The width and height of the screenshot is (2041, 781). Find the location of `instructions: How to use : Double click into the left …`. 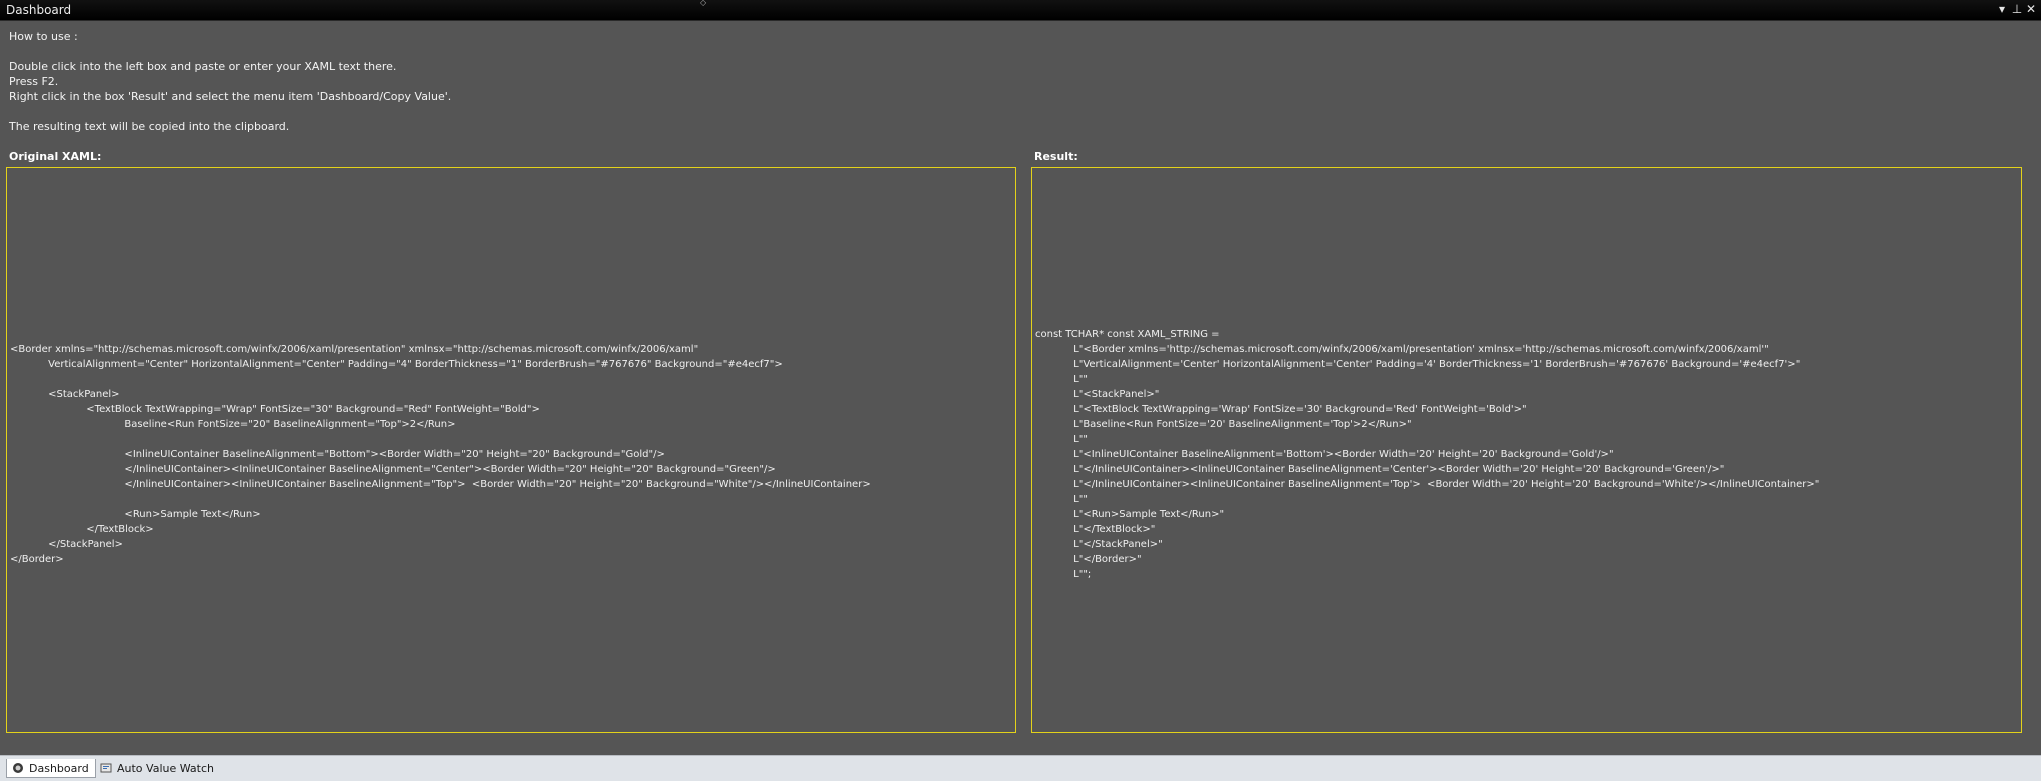

instructions: How to use : Double click into the left … is located at coordinates (230, 81).